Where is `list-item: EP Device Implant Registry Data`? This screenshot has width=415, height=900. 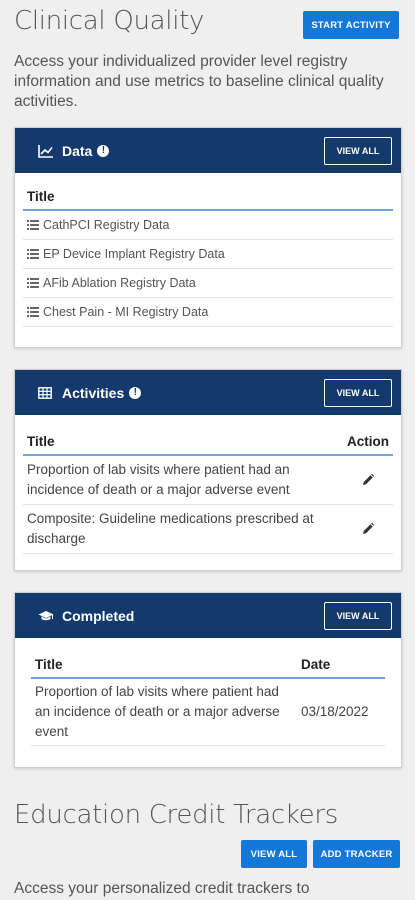 list-item: EP Device Implant Registry Data is located at coordinates (208, 254).